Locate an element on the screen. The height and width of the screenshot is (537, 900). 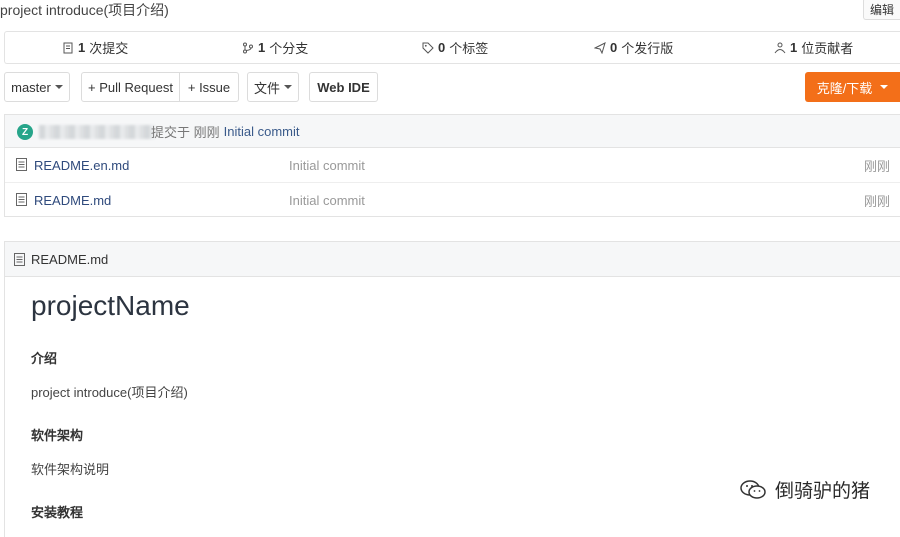
branch-icon is located at coordinates (248, 47).